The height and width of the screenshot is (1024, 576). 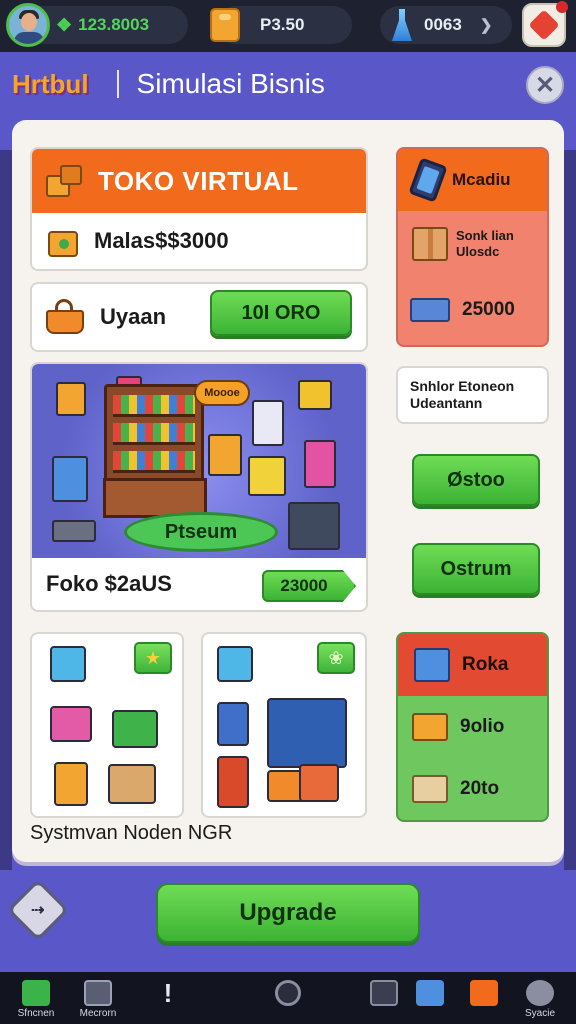 I want to click on nav-item-alerts: !, so click(x=168, y=998).